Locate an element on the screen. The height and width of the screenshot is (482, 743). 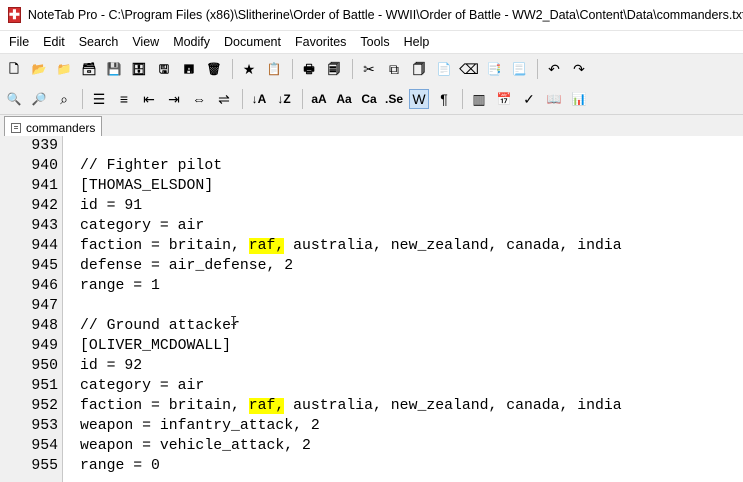
indent-icon: ⇥ is located at coordinates (174, 99).